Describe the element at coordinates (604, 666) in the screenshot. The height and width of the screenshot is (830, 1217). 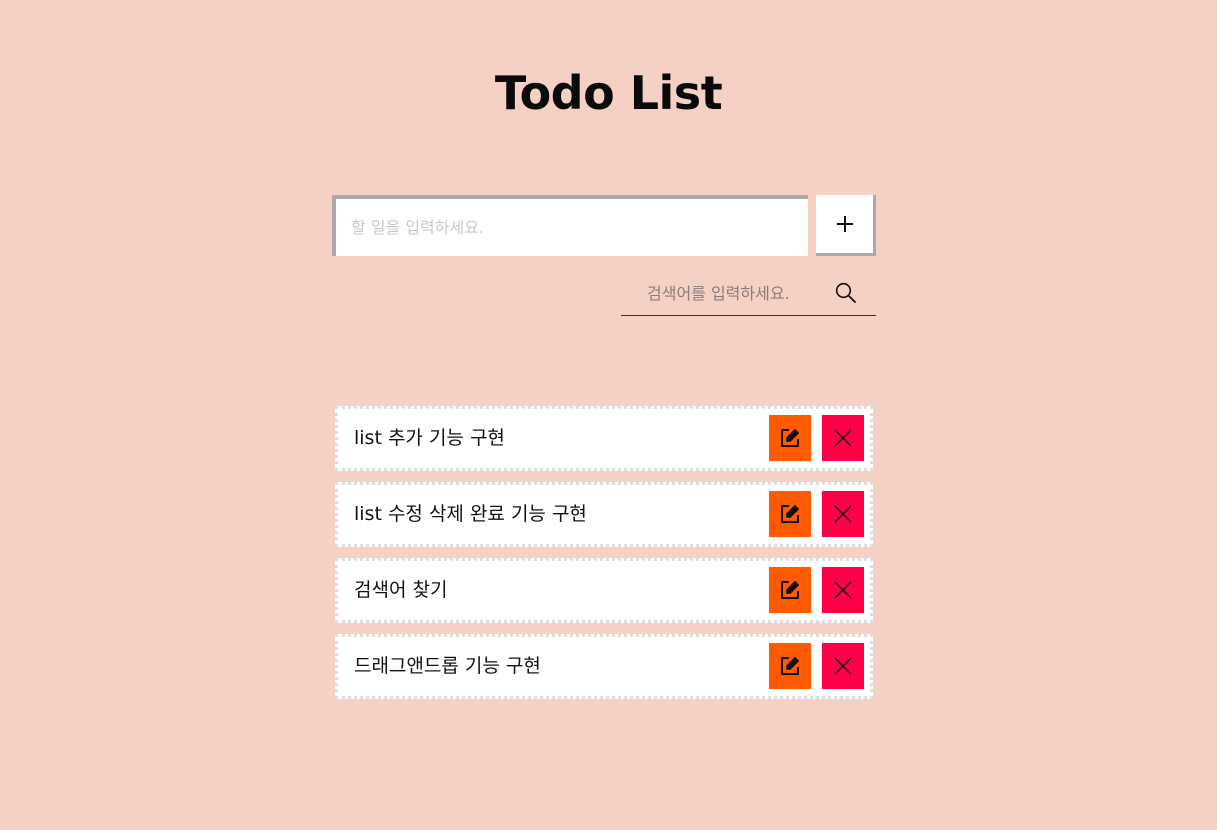
I see `todo-item: 드래그앤드롭 기능 구현` at that location.